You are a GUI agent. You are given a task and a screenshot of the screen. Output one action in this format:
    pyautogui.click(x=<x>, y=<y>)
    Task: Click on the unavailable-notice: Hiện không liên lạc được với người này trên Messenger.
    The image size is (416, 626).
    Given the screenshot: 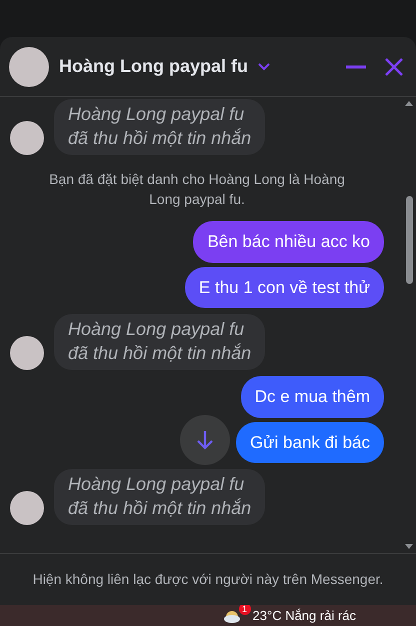 What is the action you would take?
    pyautogui.click(x=208, y=579)
    